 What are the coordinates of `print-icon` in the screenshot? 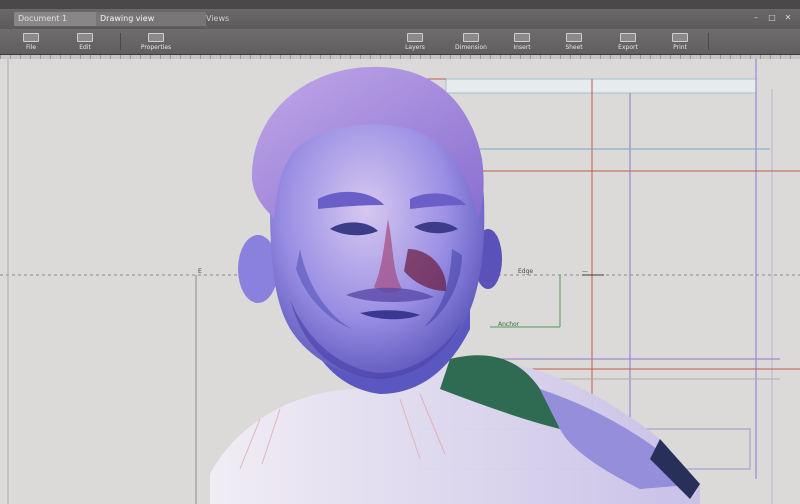 It's located at (680, 37).